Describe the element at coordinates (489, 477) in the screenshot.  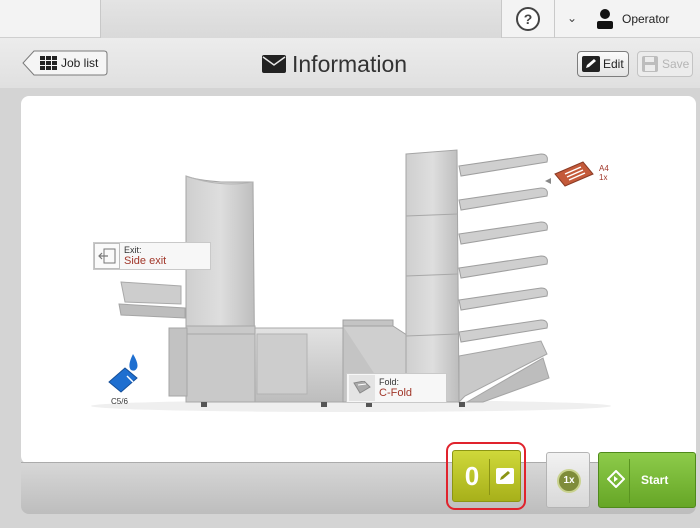
I see `counter-divider` at that location.